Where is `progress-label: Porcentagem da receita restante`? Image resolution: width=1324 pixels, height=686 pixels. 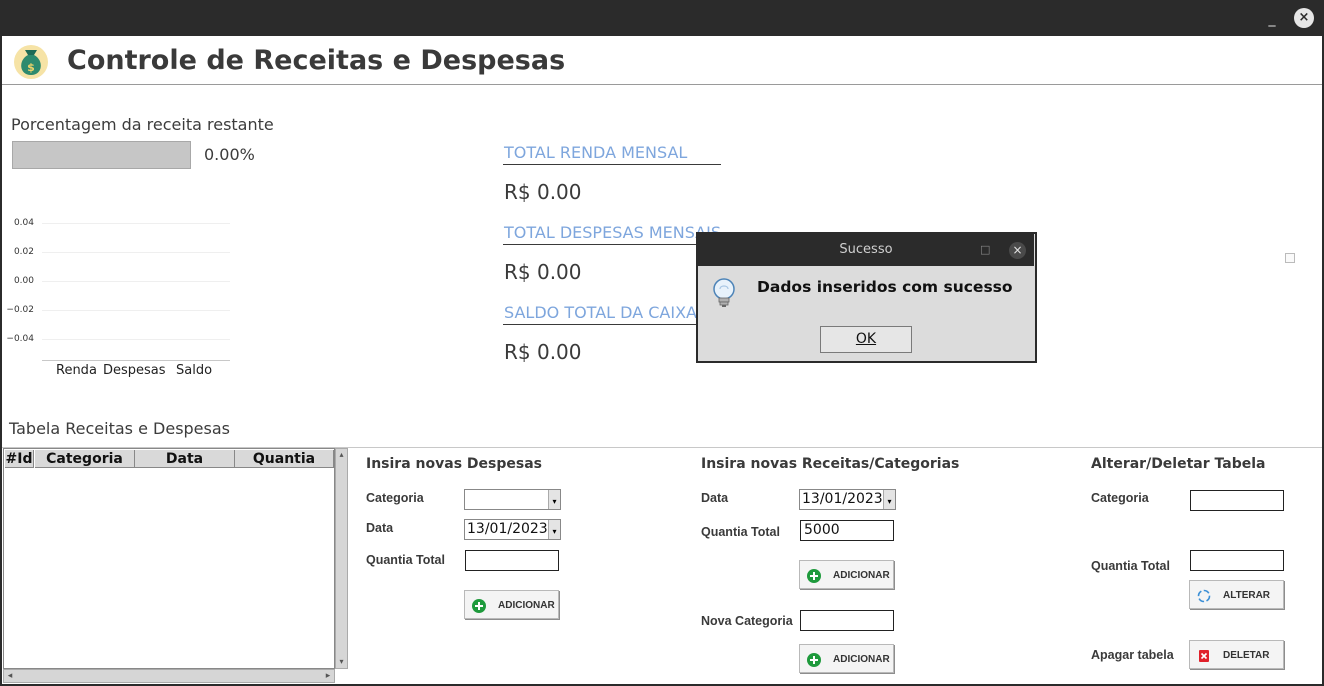
progress-label: Porcentagem da receita restante is located at coordinates (142, 124).